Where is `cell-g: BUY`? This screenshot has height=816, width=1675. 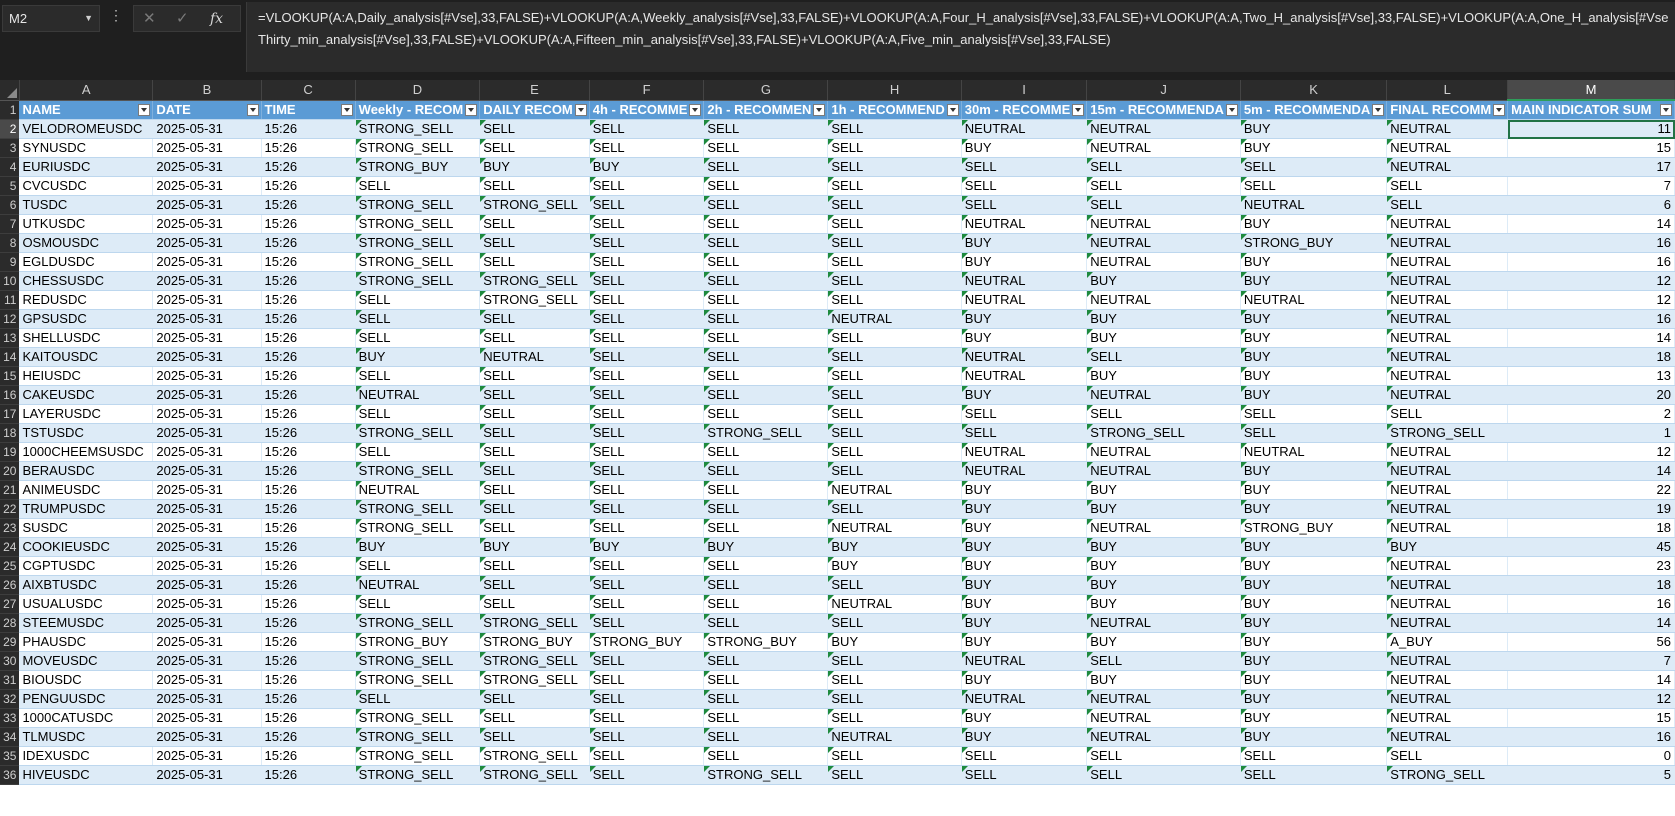 cell-g: BUY is located at coordinates (766, 547).